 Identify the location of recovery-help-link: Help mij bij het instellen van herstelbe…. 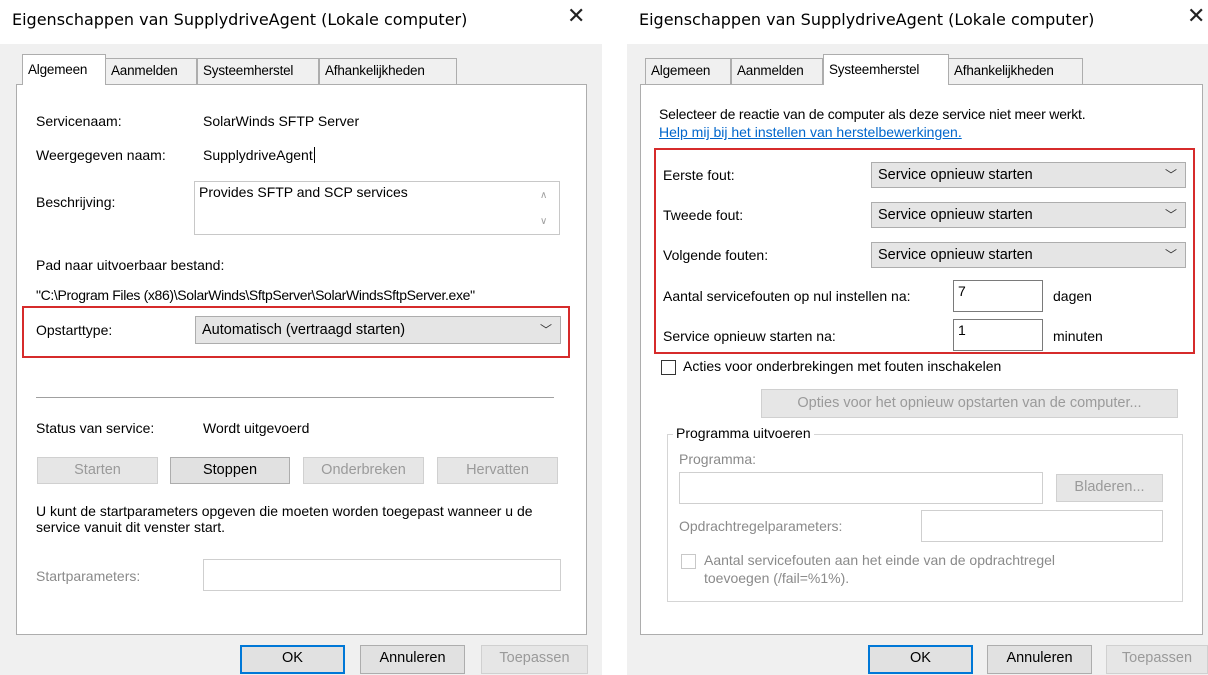
(810, 132).